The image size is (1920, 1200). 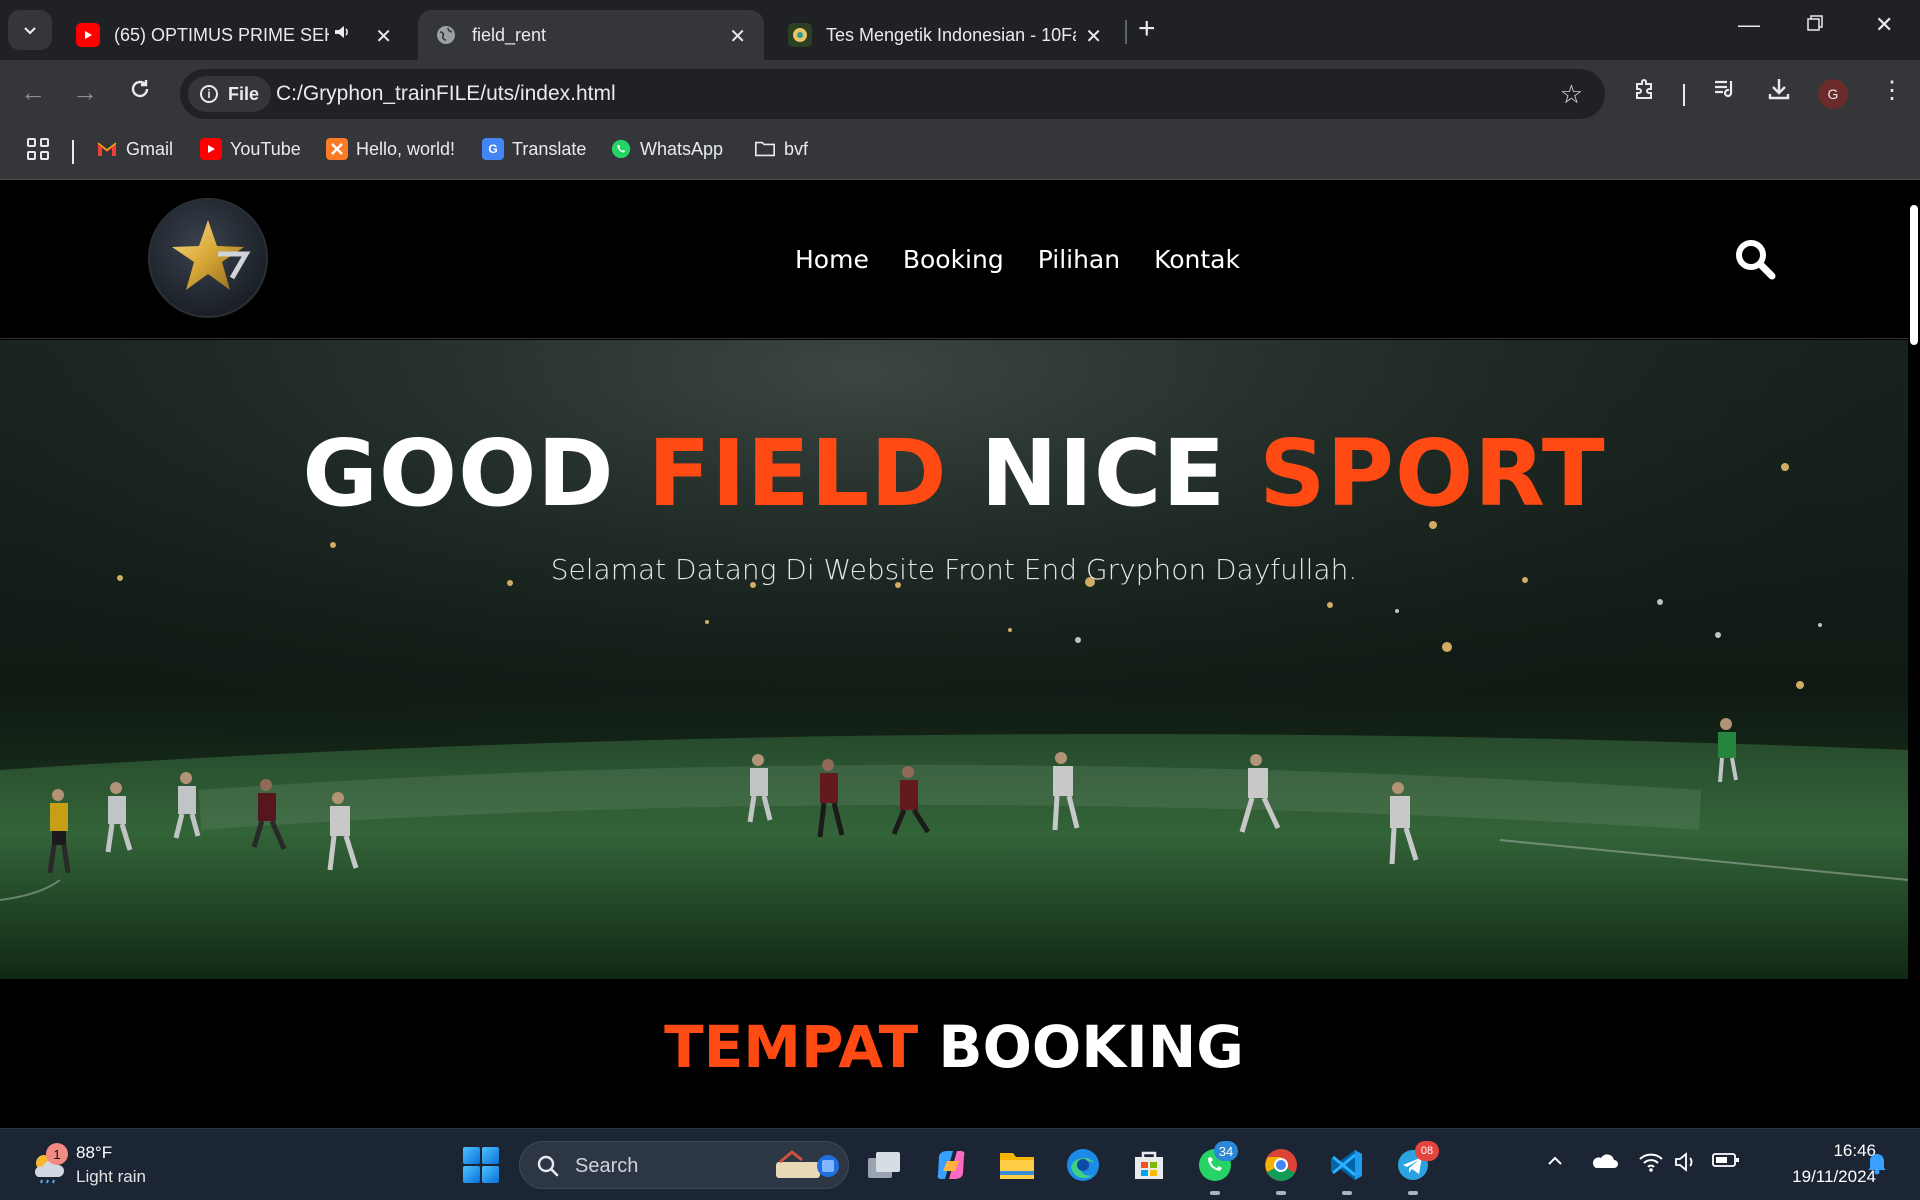 I want to click on site-info-chip: i File, so click(x=230, y=94).